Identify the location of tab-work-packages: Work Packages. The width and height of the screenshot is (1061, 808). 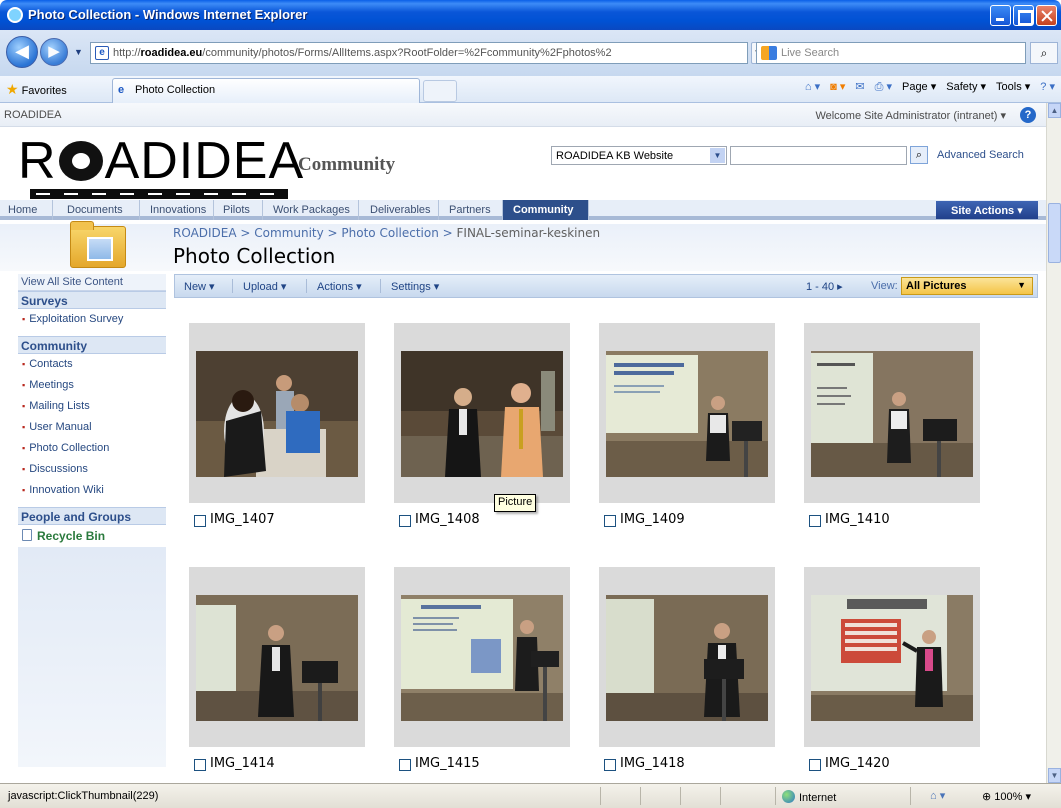
(311, 210).